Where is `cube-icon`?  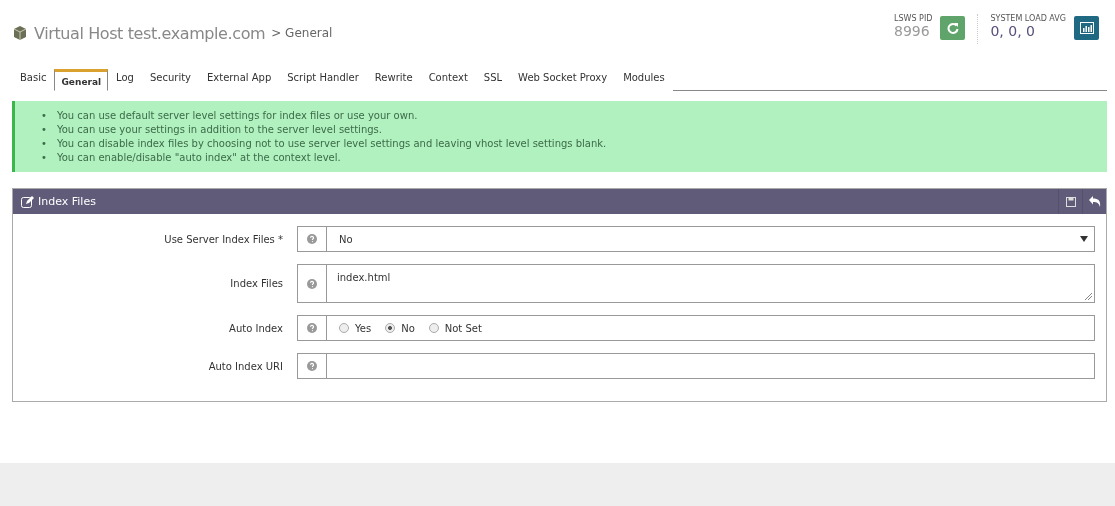 cube-icon is located at coordinates (20, 33).